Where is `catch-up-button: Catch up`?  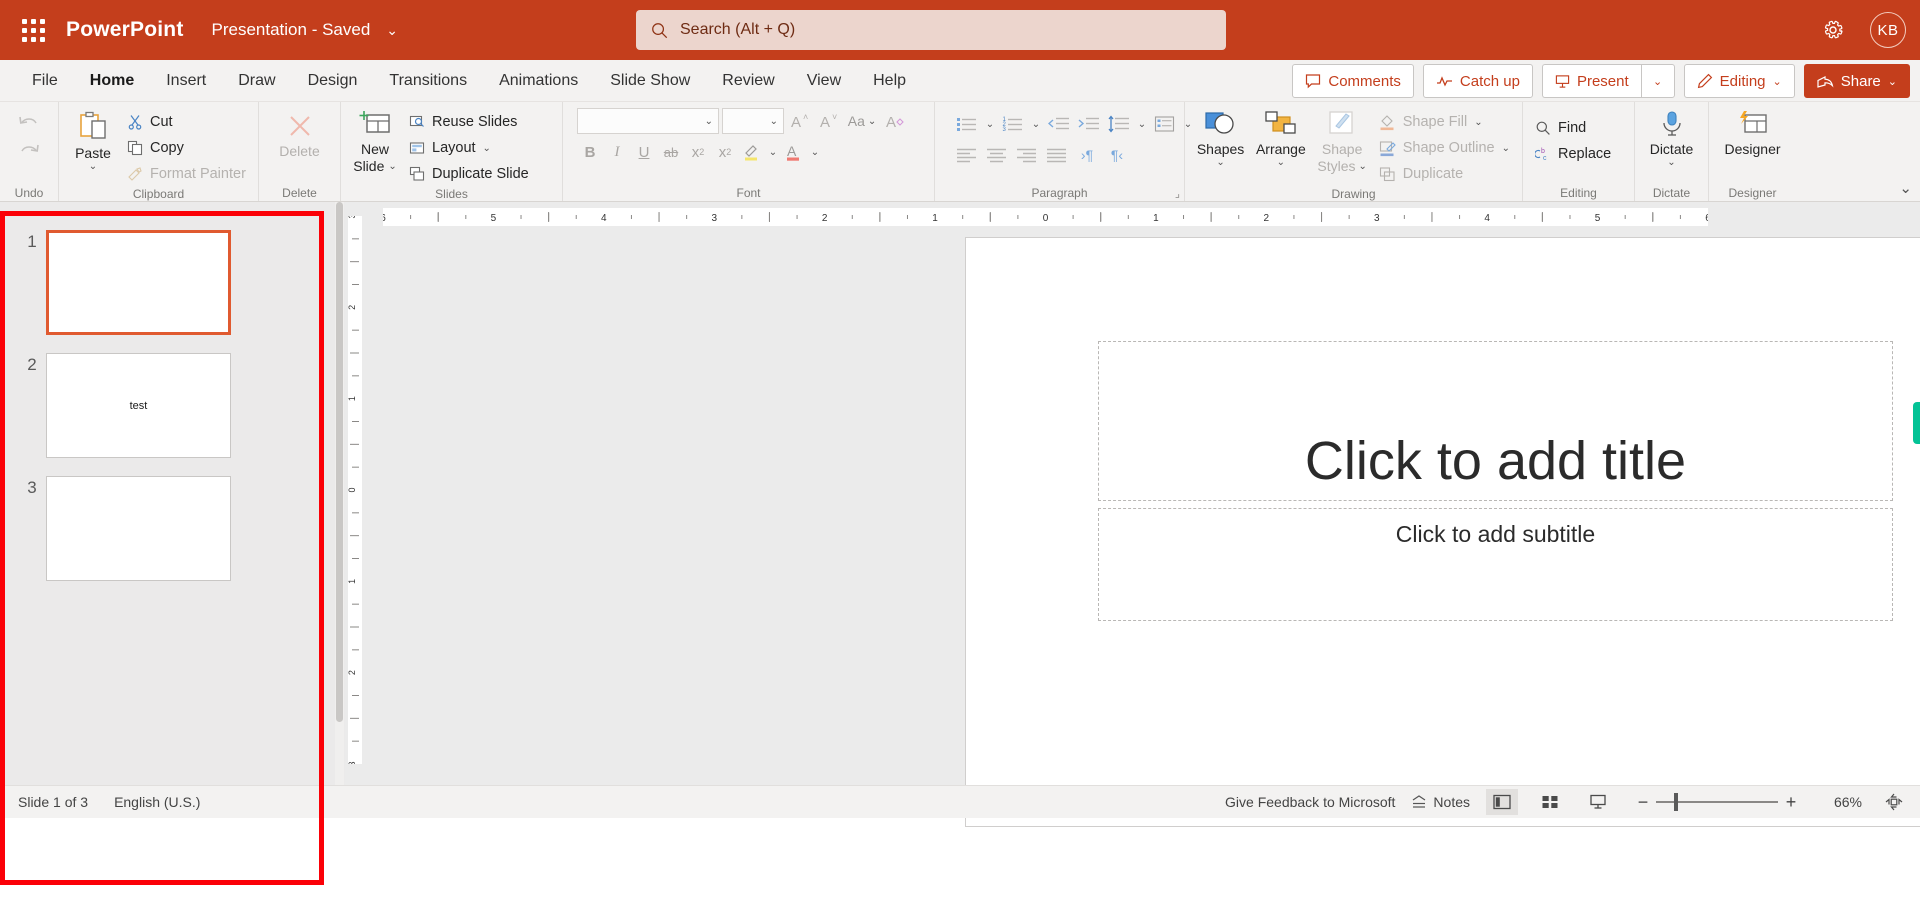 catch-up-button: Catch up is located at coordinates (1477, 81).